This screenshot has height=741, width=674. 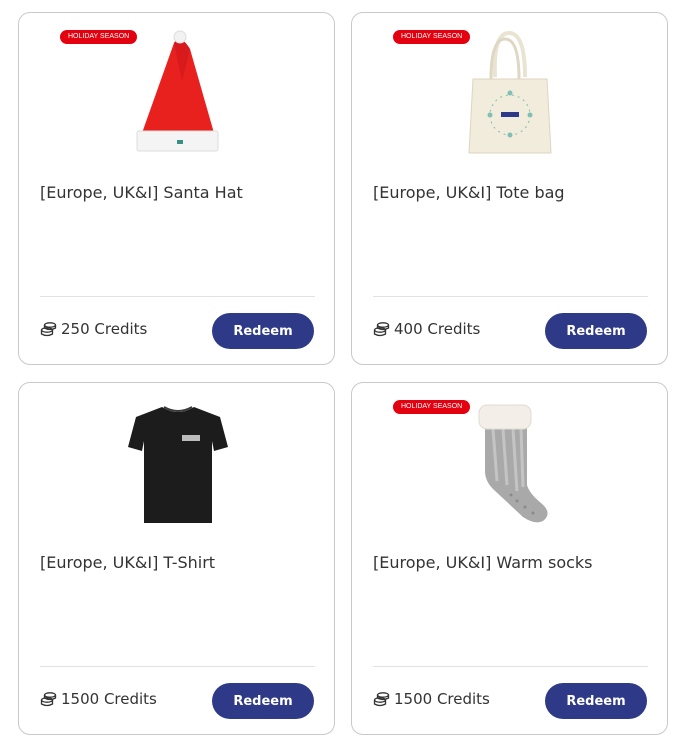 What do you see at coordinates (469, 192) in the screenshot?
I see `product-title: [Europe, UK&I] Tote bag` at bounding box center [469, 192].